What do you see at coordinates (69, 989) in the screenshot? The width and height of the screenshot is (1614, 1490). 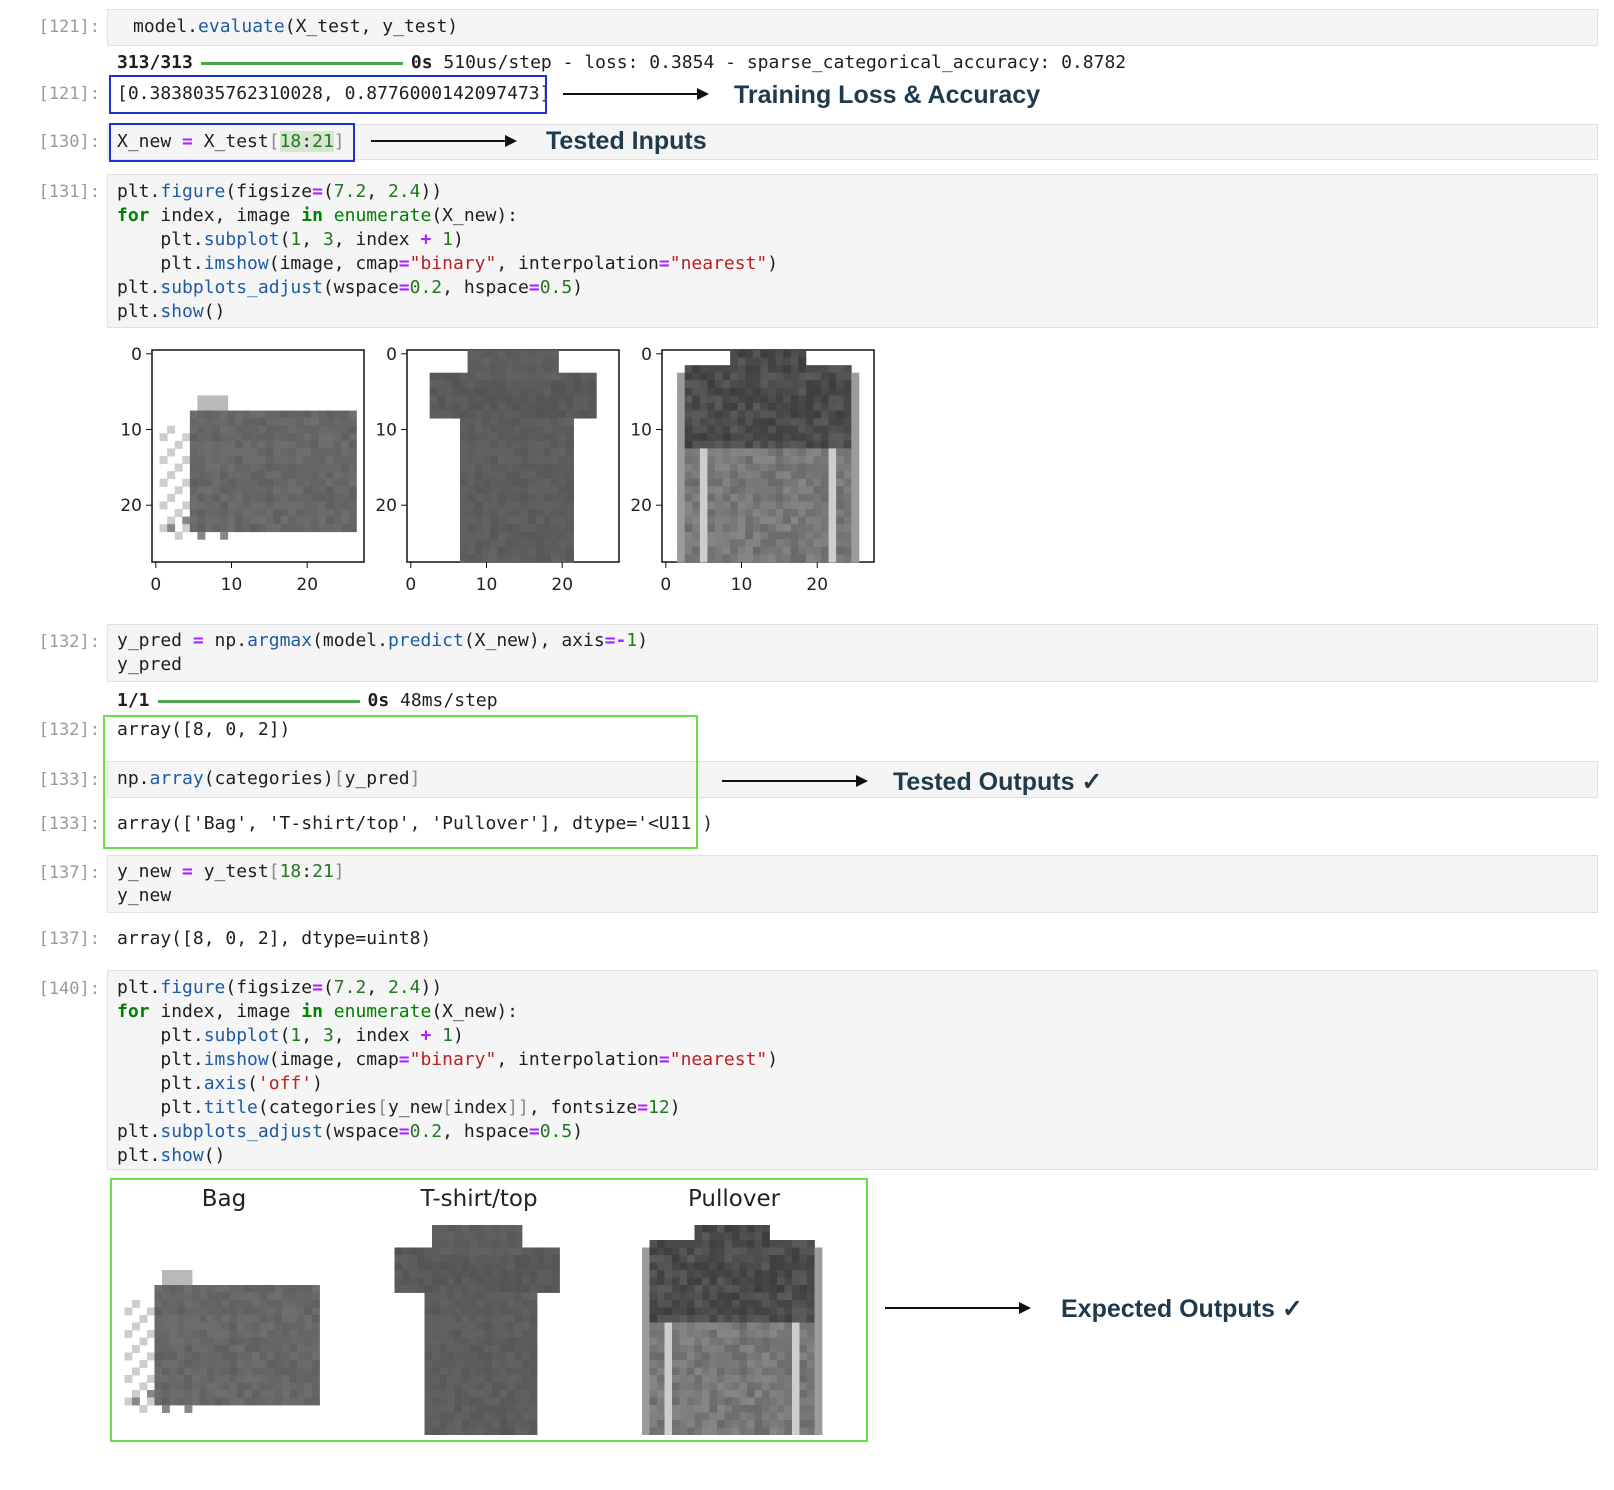 I see `cell-prompt: [140]:` at bounding box center [69, 989].